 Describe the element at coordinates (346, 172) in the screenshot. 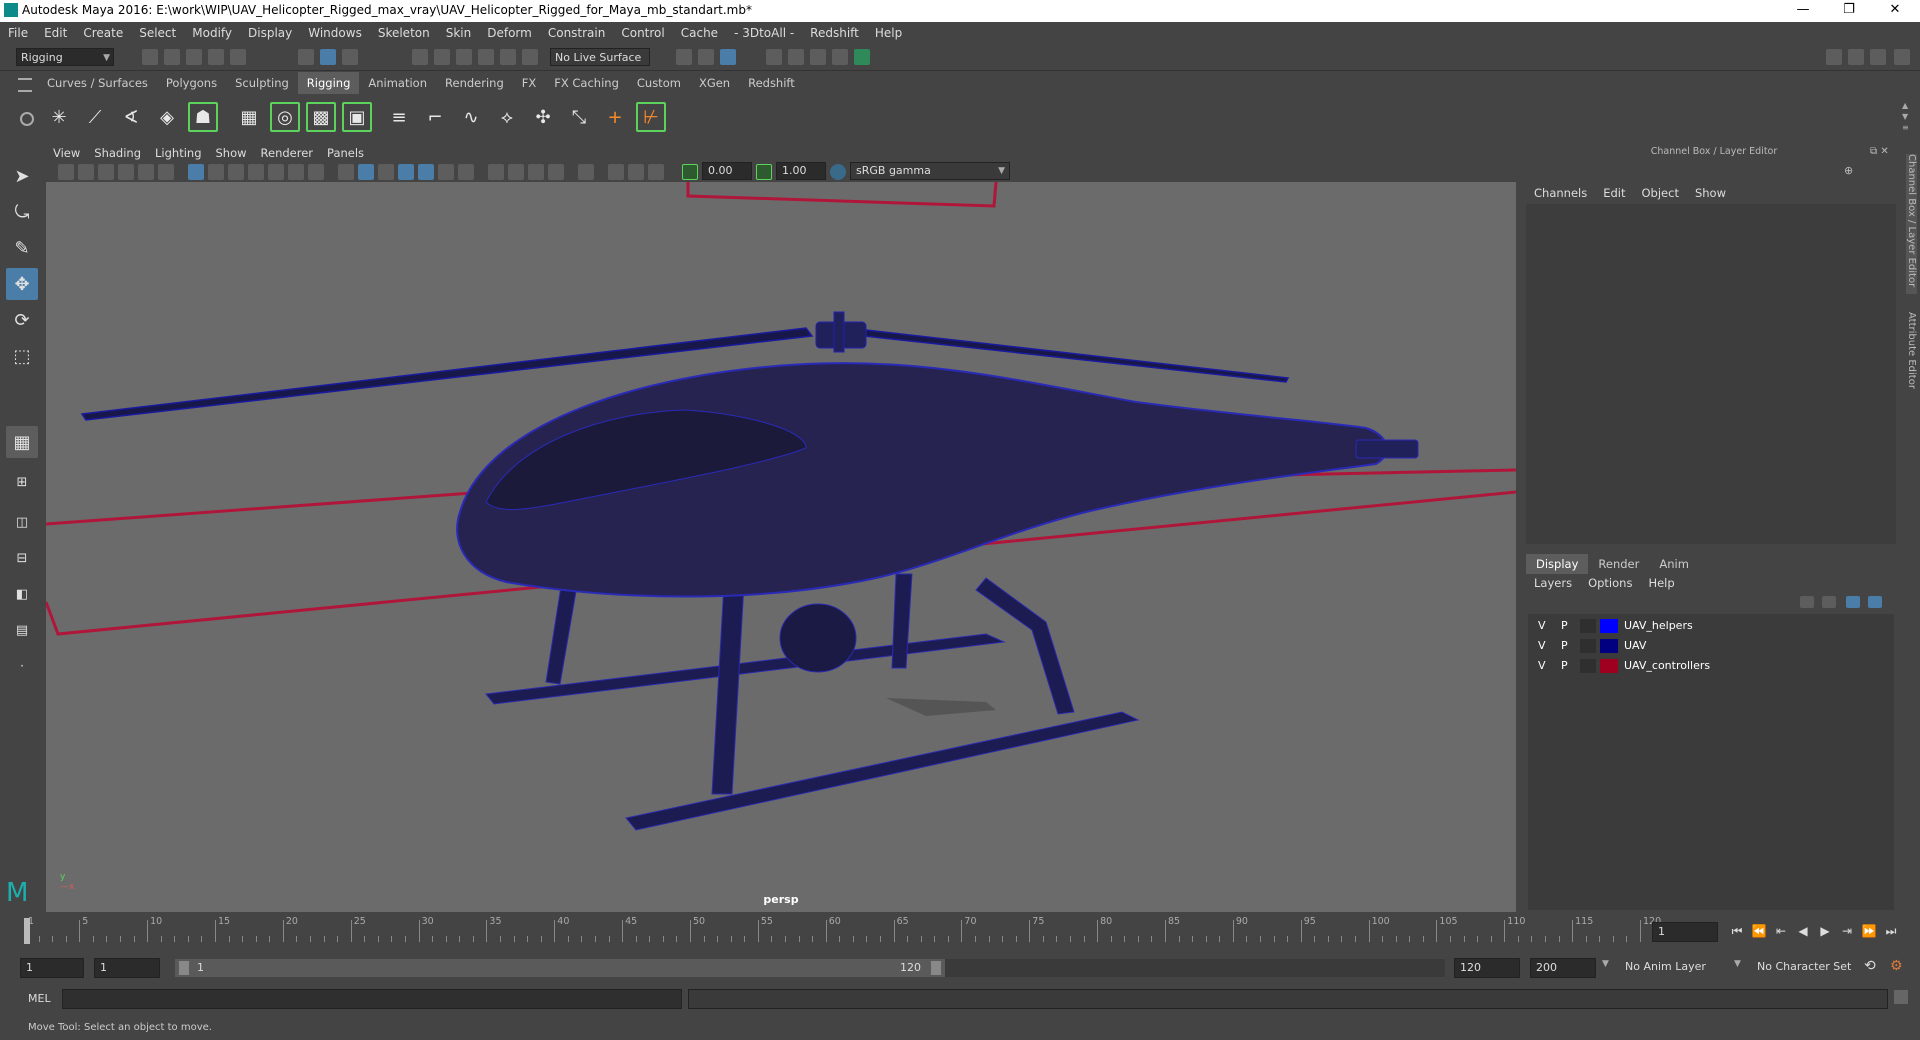

I see `wireframe-icon` at that location.